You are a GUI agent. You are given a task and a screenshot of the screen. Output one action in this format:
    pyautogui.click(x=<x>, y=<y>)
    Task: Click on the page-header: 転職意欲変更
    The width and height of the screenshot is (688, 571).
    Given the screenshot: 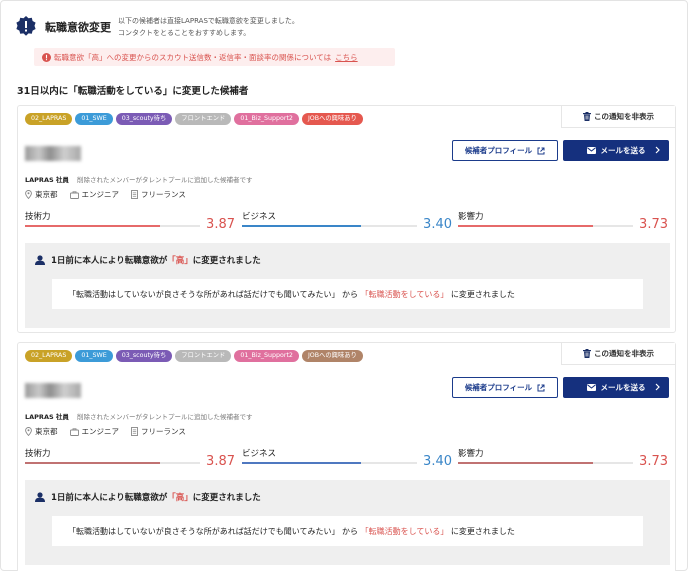 What is the action you would take?
    pyautogui.click(x=63, y=28)
    